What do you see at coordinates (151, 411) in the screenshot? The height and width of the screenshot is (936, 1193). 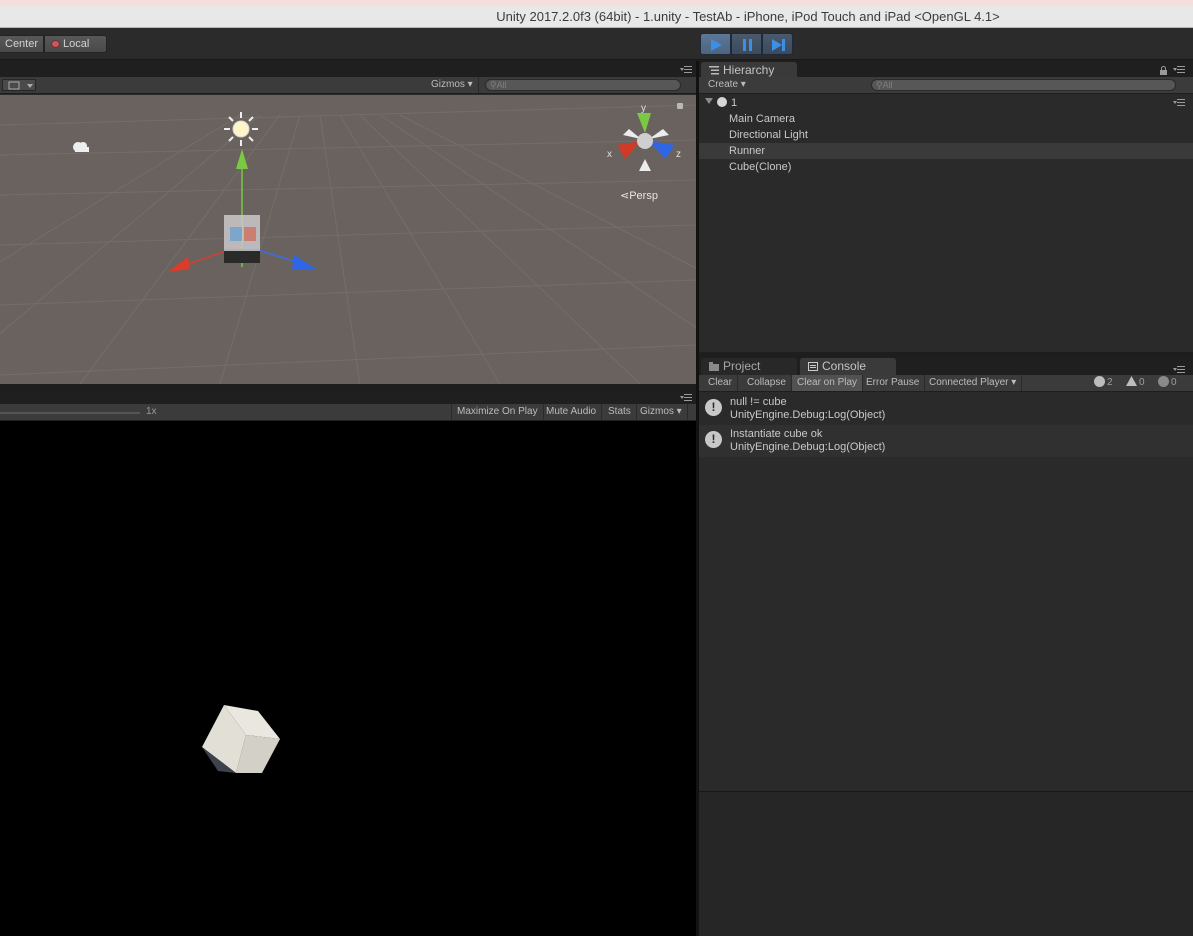 I see `scale-label: 1x` at bounding box center [151, 411].